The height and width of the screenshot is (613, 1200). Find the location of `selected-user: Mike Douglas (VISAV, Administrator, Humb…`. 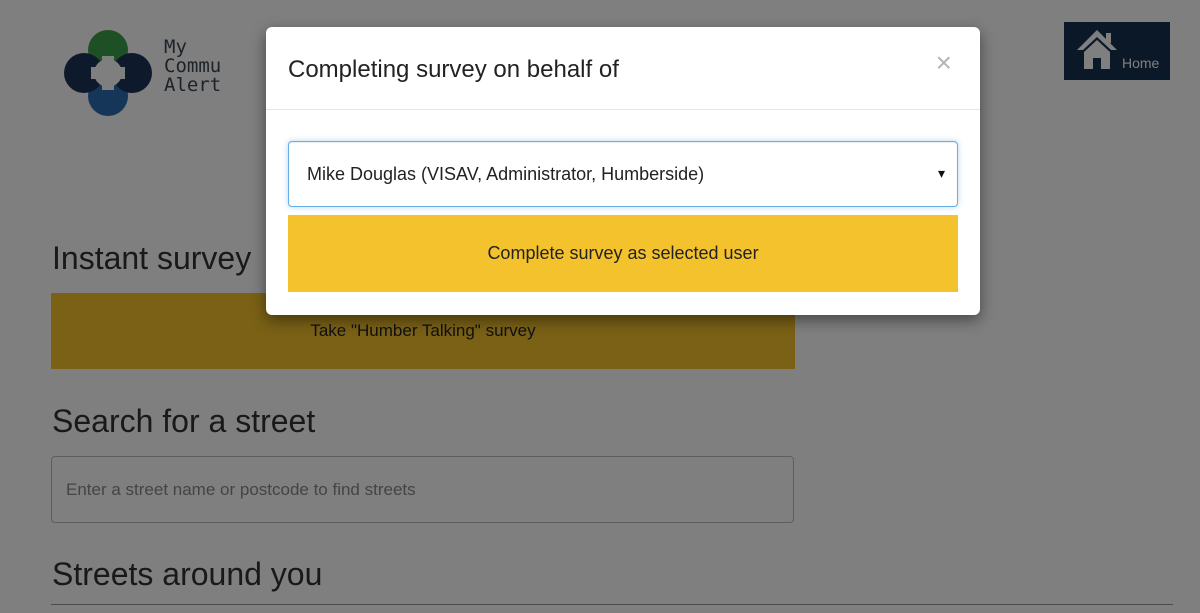

selected-user: Mike Douglas (VISAV, Administrator, Humb… is located at coordinates (506, 173).